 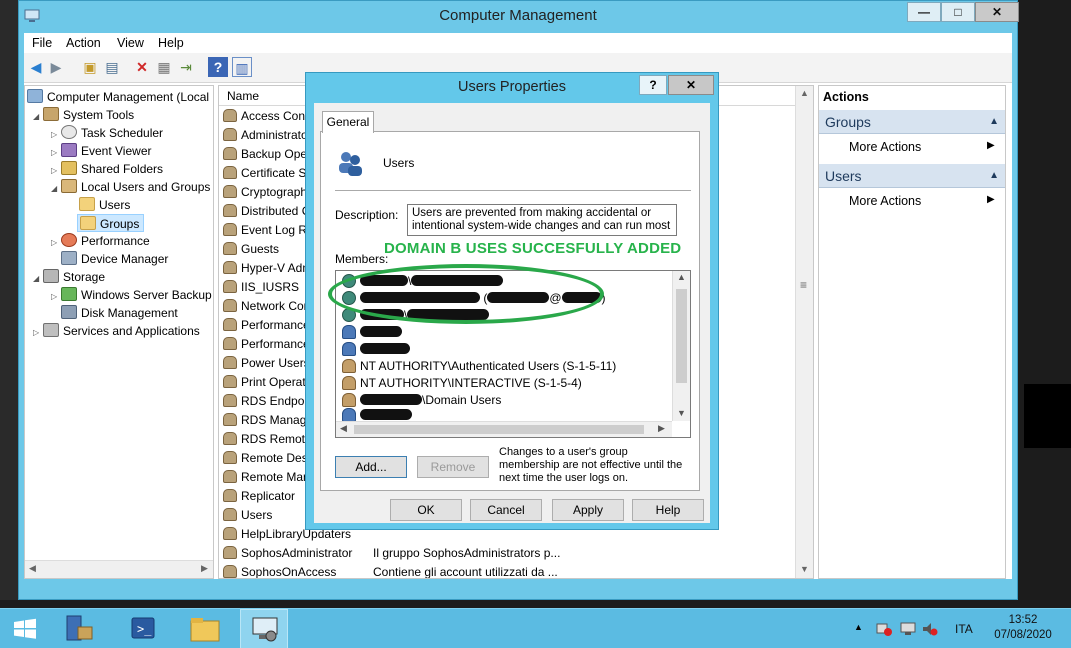 I want to click on list-item: Hyper-V Adm, so click(x=267, y=268).